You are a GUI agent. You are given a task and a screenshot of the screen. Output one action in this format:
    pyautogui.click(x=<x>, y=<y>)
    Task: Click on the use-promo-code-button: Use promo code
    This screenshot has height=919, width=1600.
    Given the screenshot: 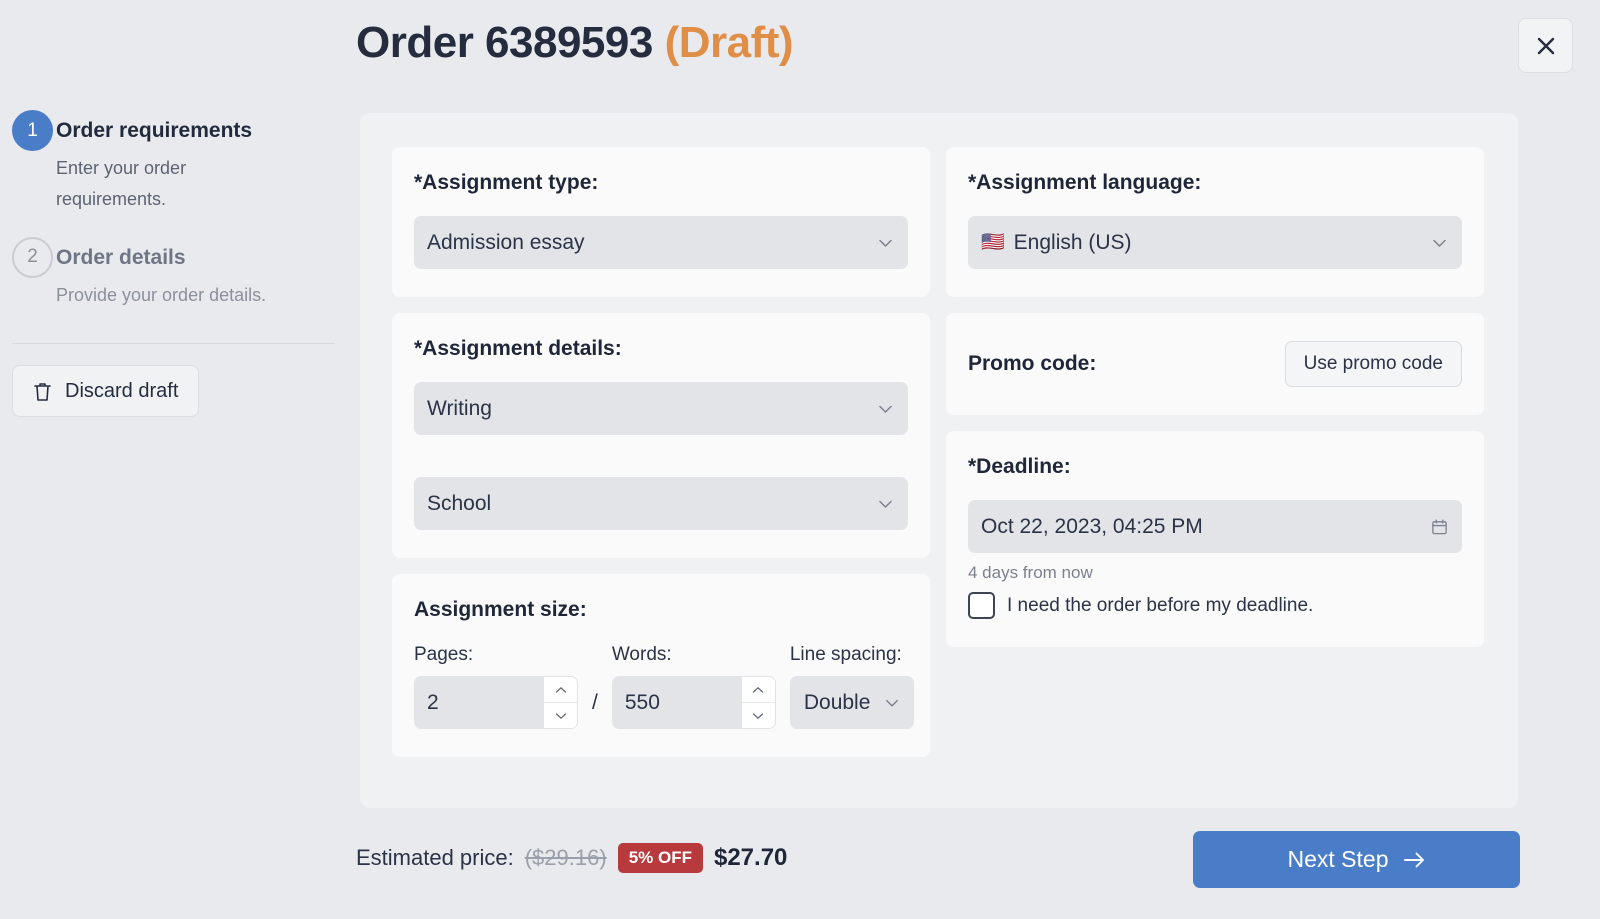 What is the action you would take?
    pyautogui.click(x=1373, y=364)
    